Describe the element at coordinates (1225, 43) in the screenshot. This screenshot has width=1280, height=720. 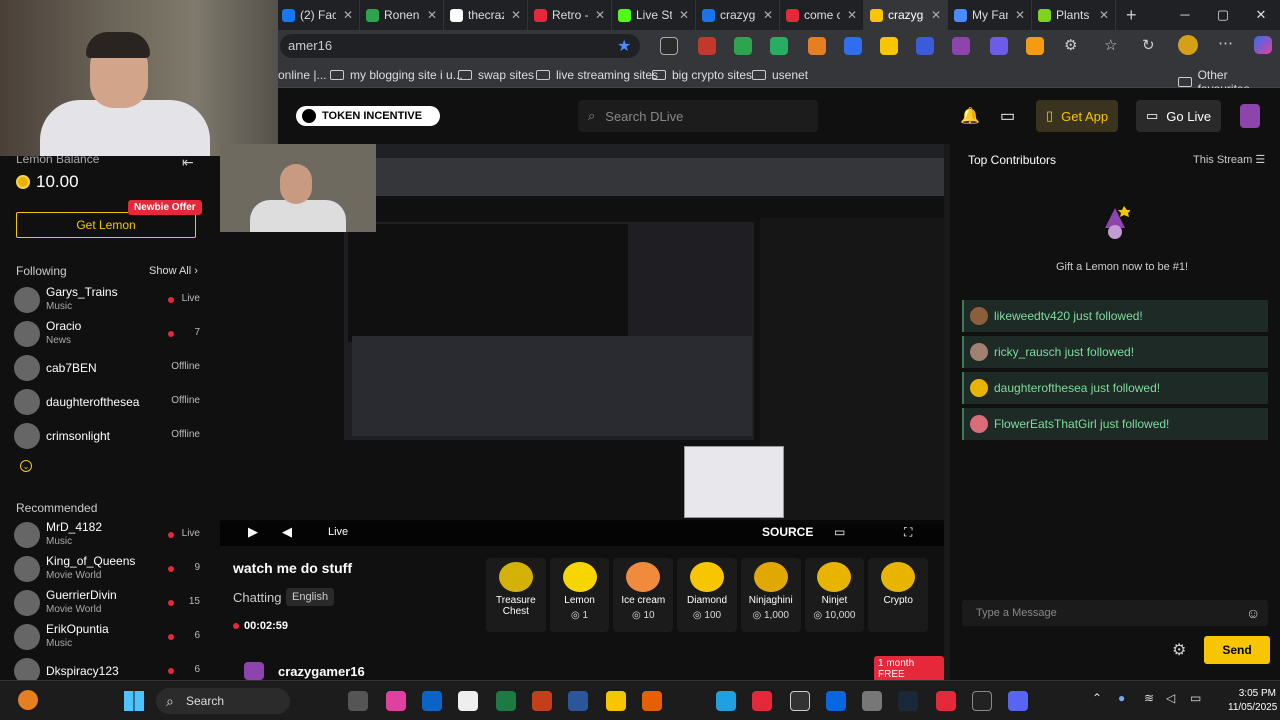
I see `more-icon: ⋯` at that location.